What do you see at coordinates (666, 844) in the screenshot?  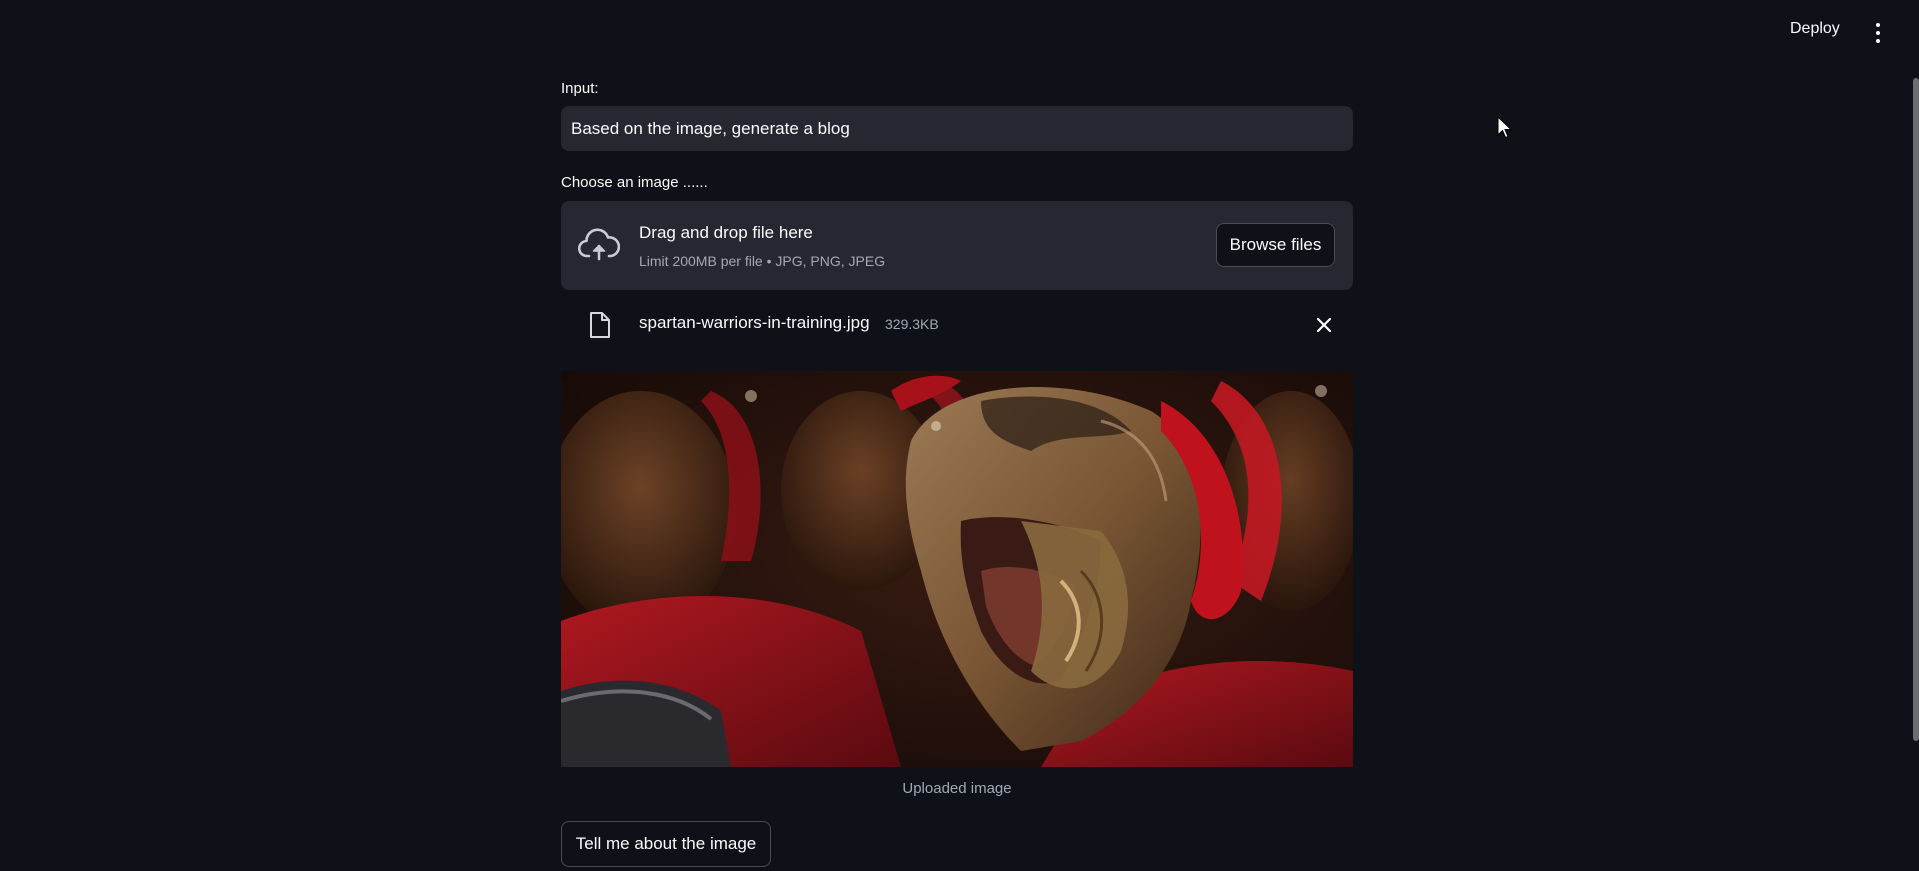 I see `tell-me-about-image-button: Tell me about the image` at bounding box center [666, 844].